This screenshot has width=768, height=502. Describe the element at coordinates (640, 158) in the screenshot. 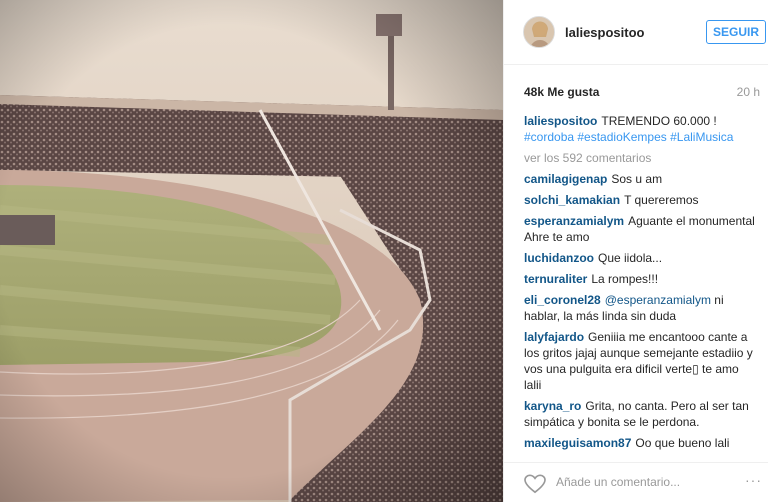

I see `view-all-comments-link: ver los 592 comentarios` at that location.